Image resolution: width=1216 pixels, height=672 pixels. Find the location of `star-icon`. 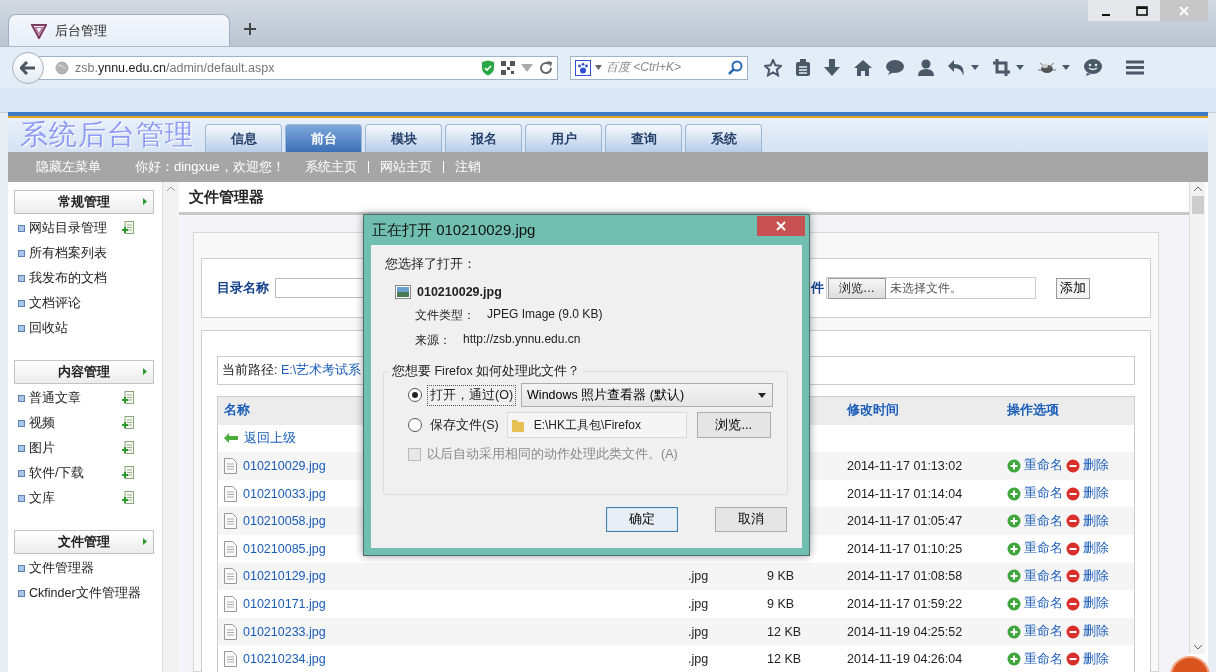

star-icon is located at coordinates (773, 67).